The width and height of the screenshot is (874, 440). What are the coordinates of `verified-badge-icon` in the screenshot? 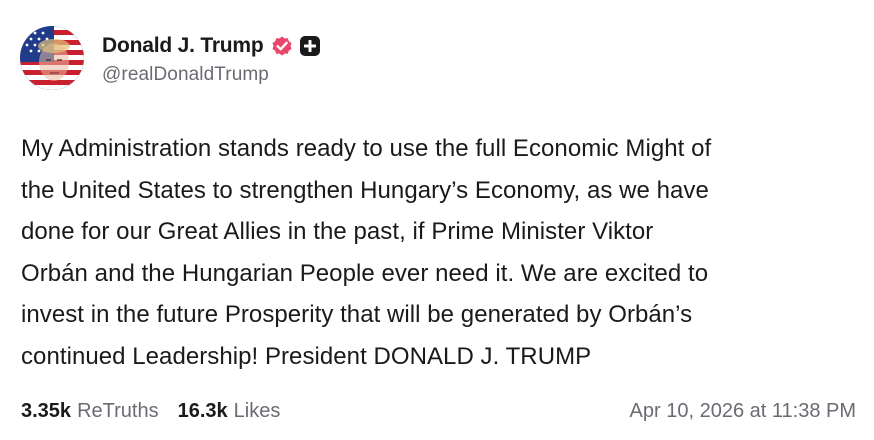 It's located at (282, 46).